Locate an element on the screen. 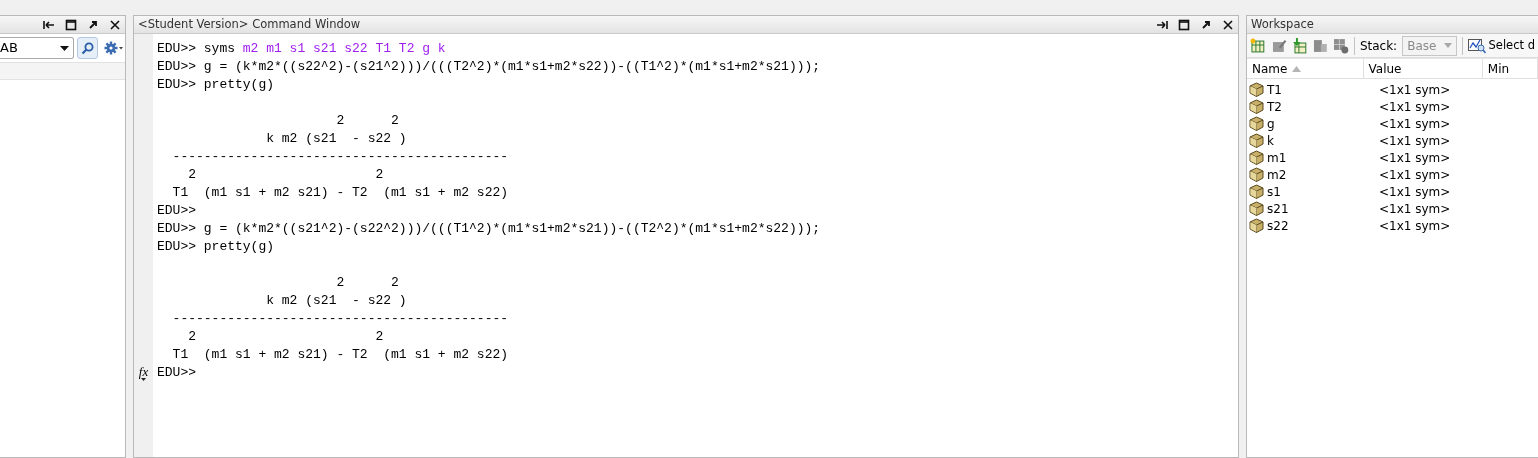 This screenshot has width=1538, height=458. column-header: Min is located at coordinates (1510, 68).